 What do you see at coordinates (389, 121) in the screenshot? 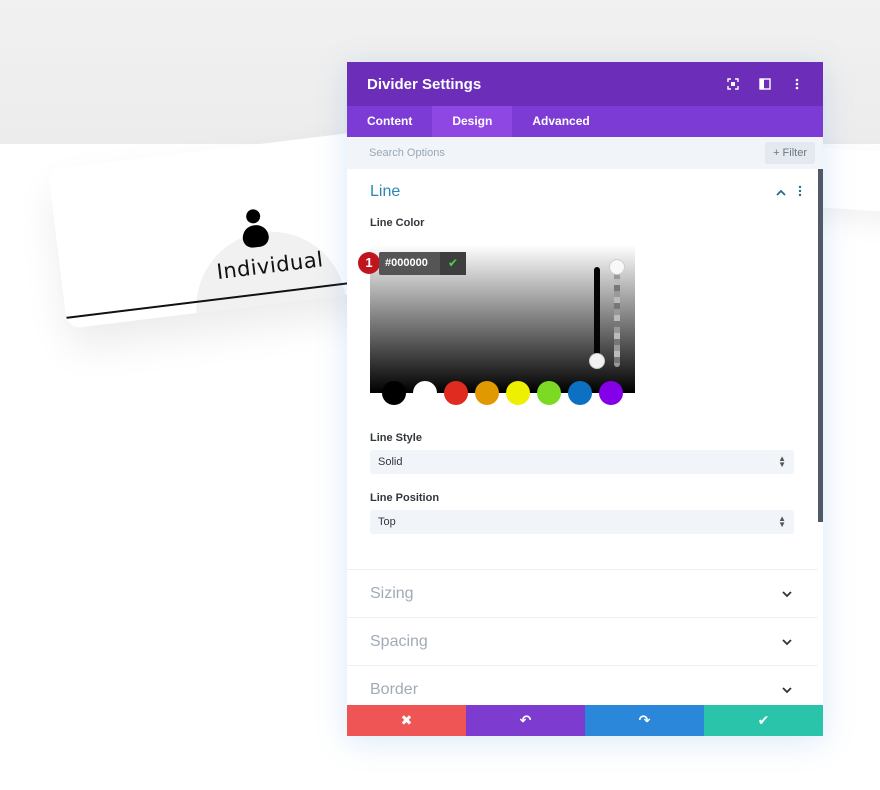
I see `tab-content: Content` at bounding box center [389, 121].